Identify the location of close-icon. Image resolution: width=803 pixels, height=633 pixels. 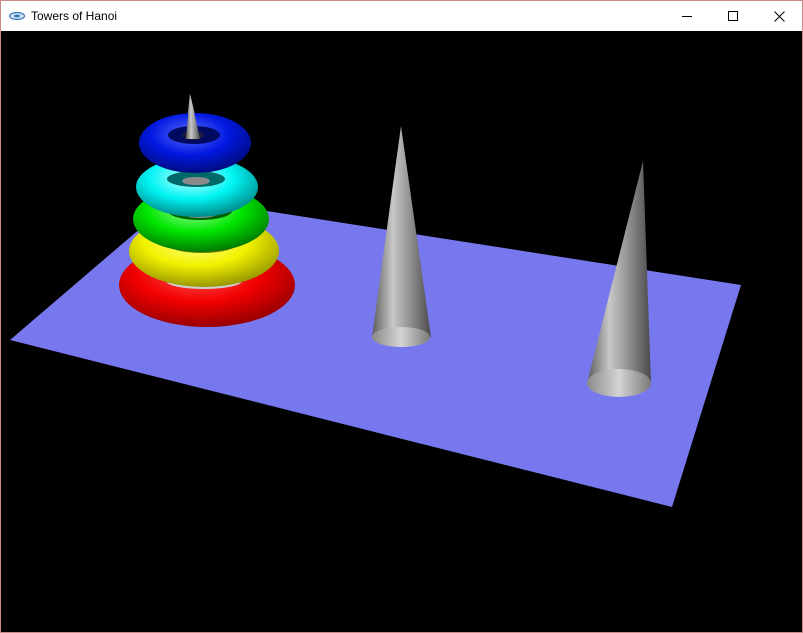
(779, 16).